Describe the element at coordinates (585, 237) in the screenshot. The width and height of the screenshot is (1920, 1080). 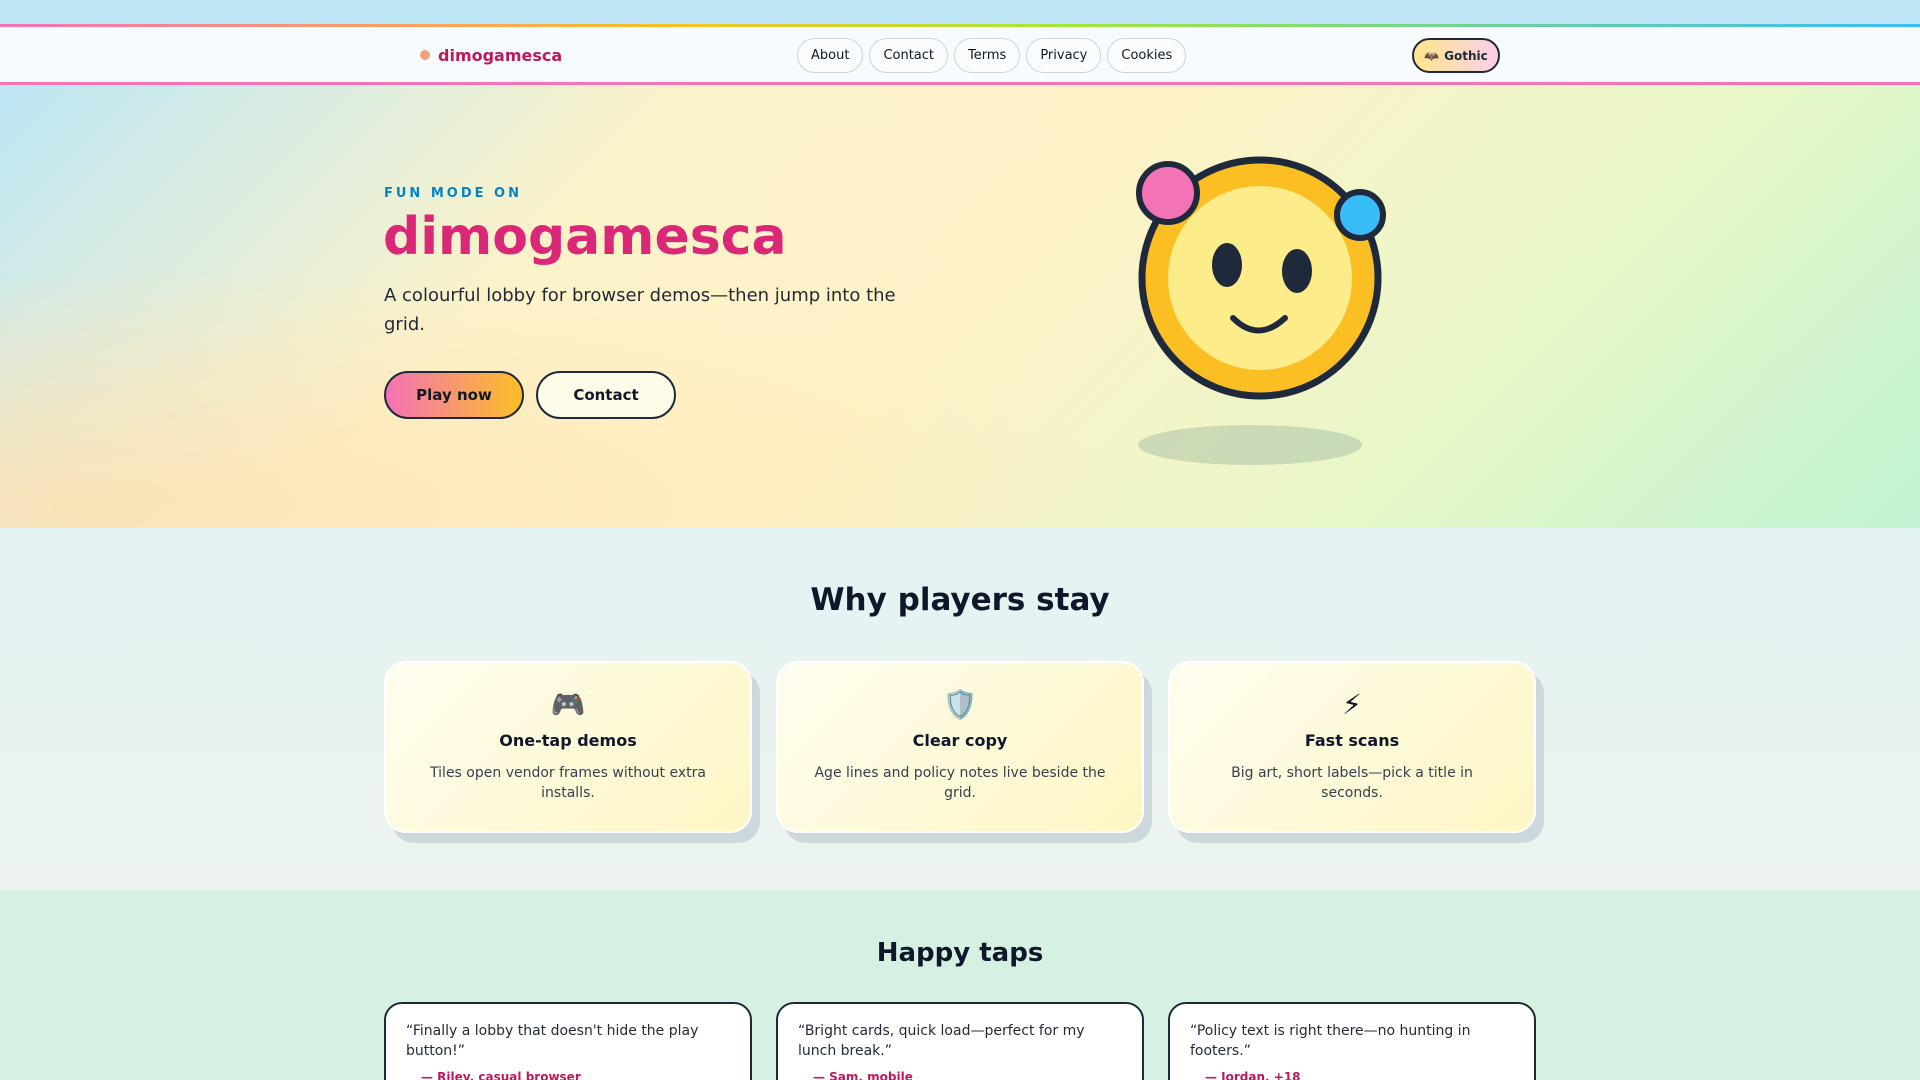
I see `hero-title: dimogamesca` at that location.